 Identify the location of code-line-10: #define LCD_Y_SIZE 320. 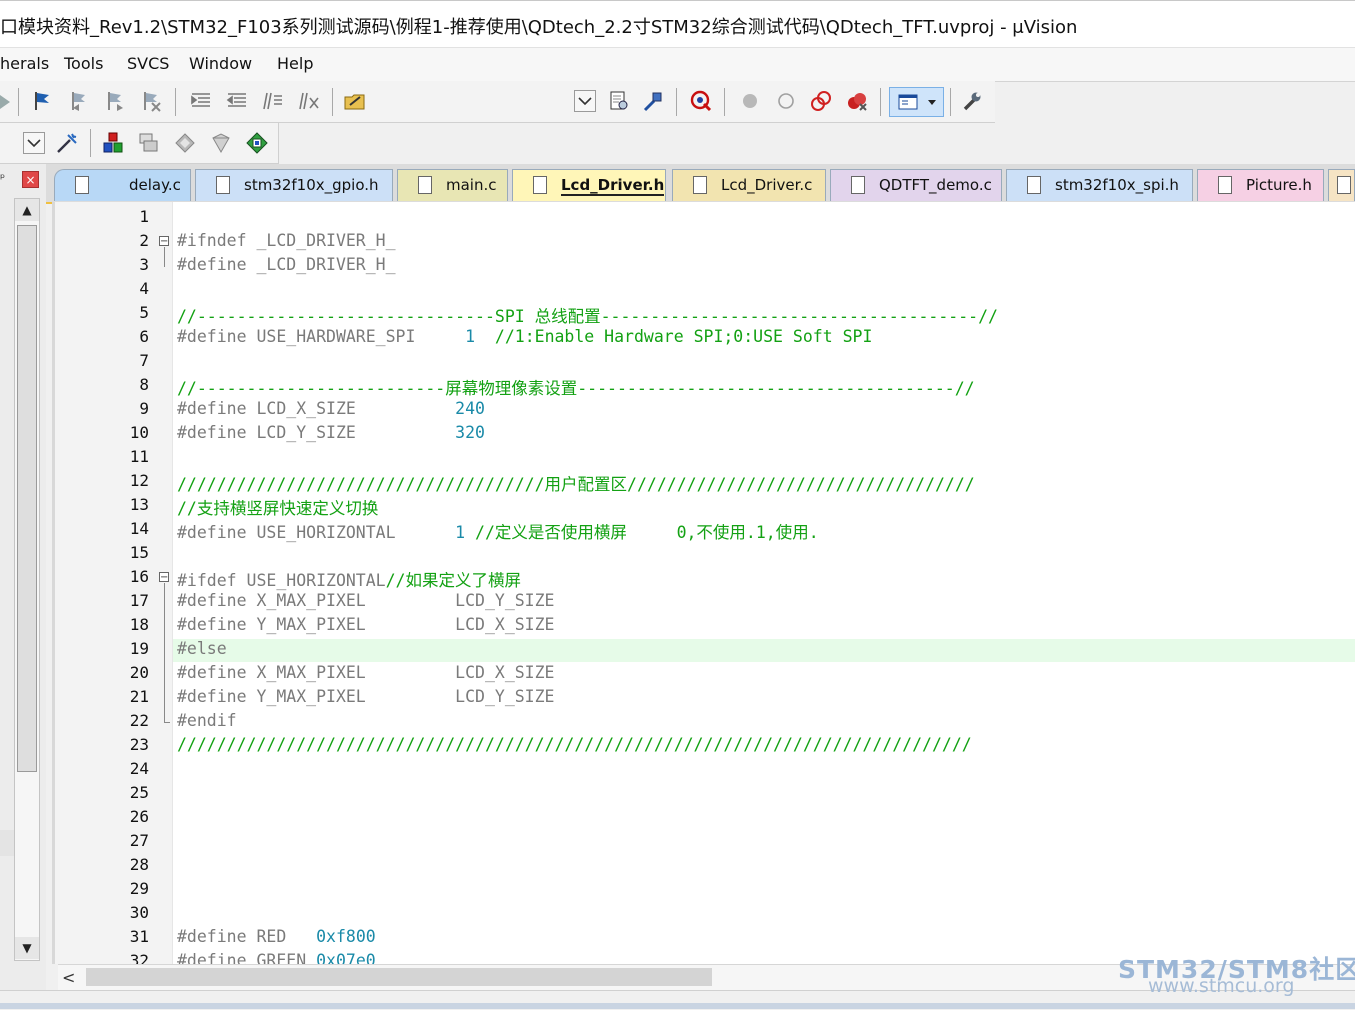
(331, 432).